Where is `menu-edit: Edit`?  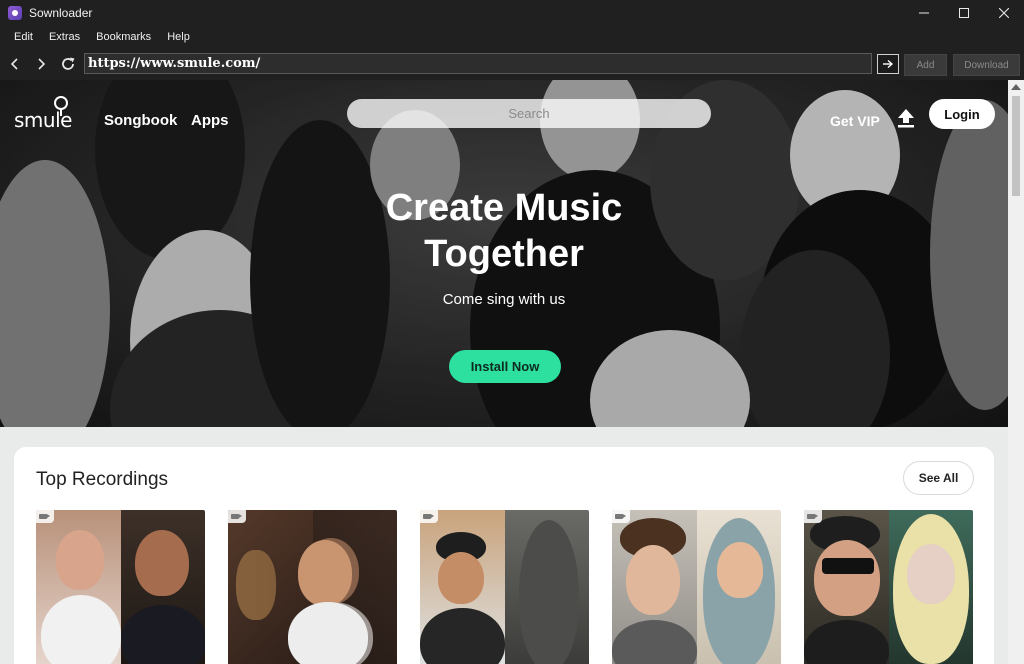 menu-edit: Edit is located at coordinates (23, 37).